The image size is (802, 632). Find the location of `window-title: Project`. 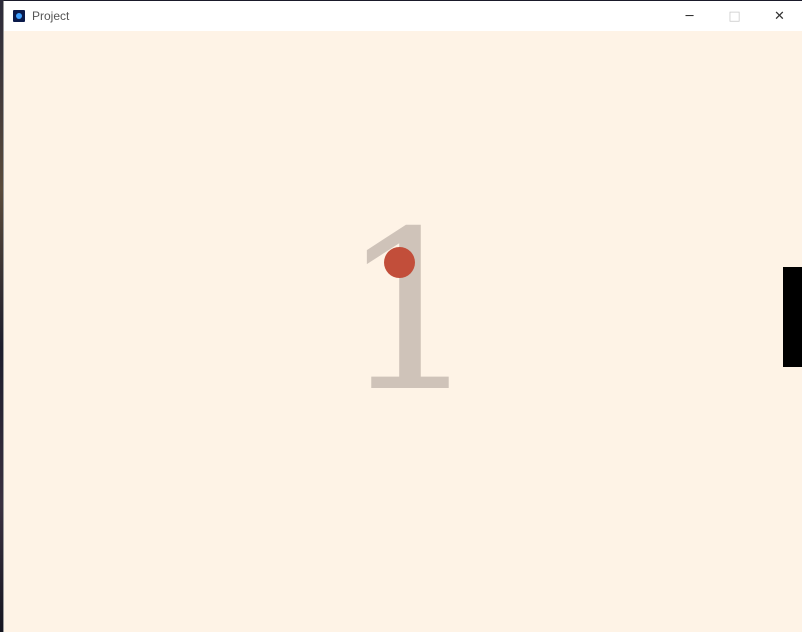

window-title: Project is located at coordinates (51, 16).